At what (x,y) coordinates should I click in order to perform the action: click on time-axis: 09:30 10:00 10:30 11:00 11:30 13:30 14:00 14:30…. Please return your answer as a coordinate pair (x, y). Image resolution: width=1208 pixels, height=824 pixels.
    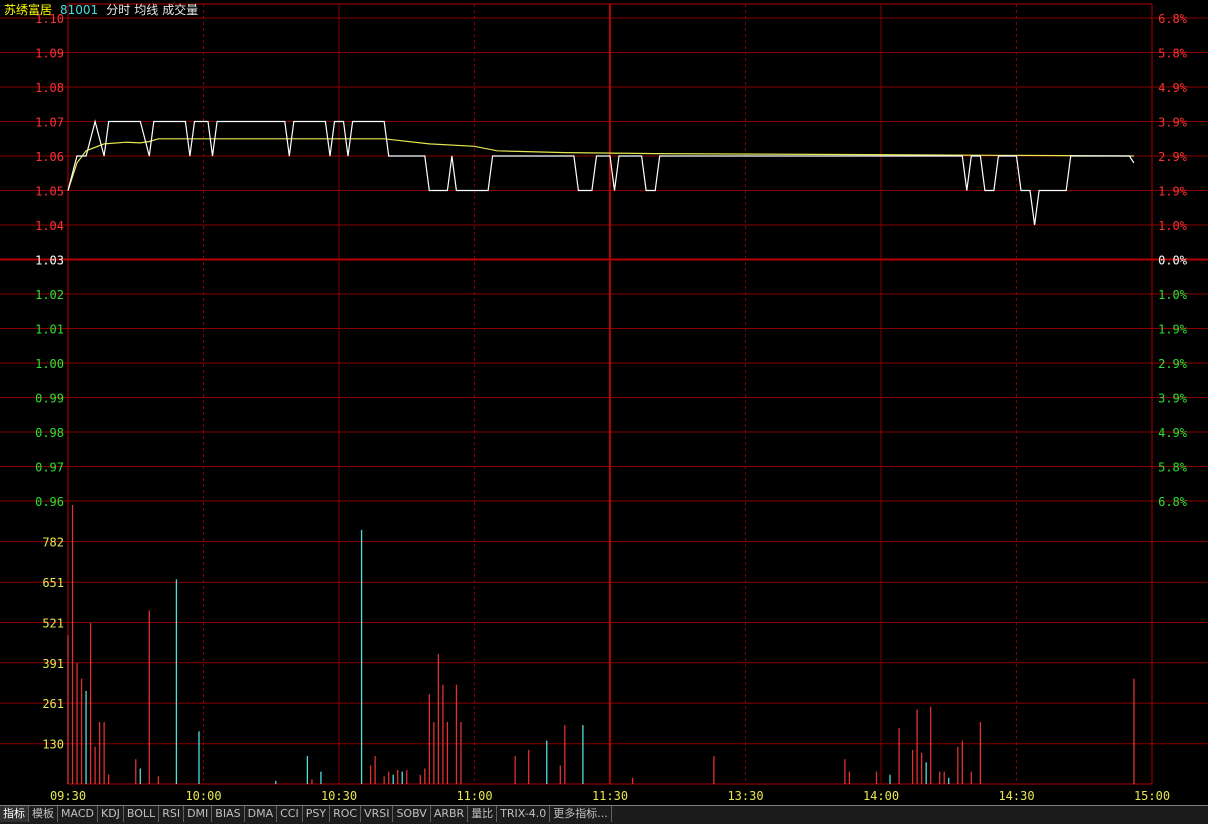
    Looking at the image, I should click on (610, 796).